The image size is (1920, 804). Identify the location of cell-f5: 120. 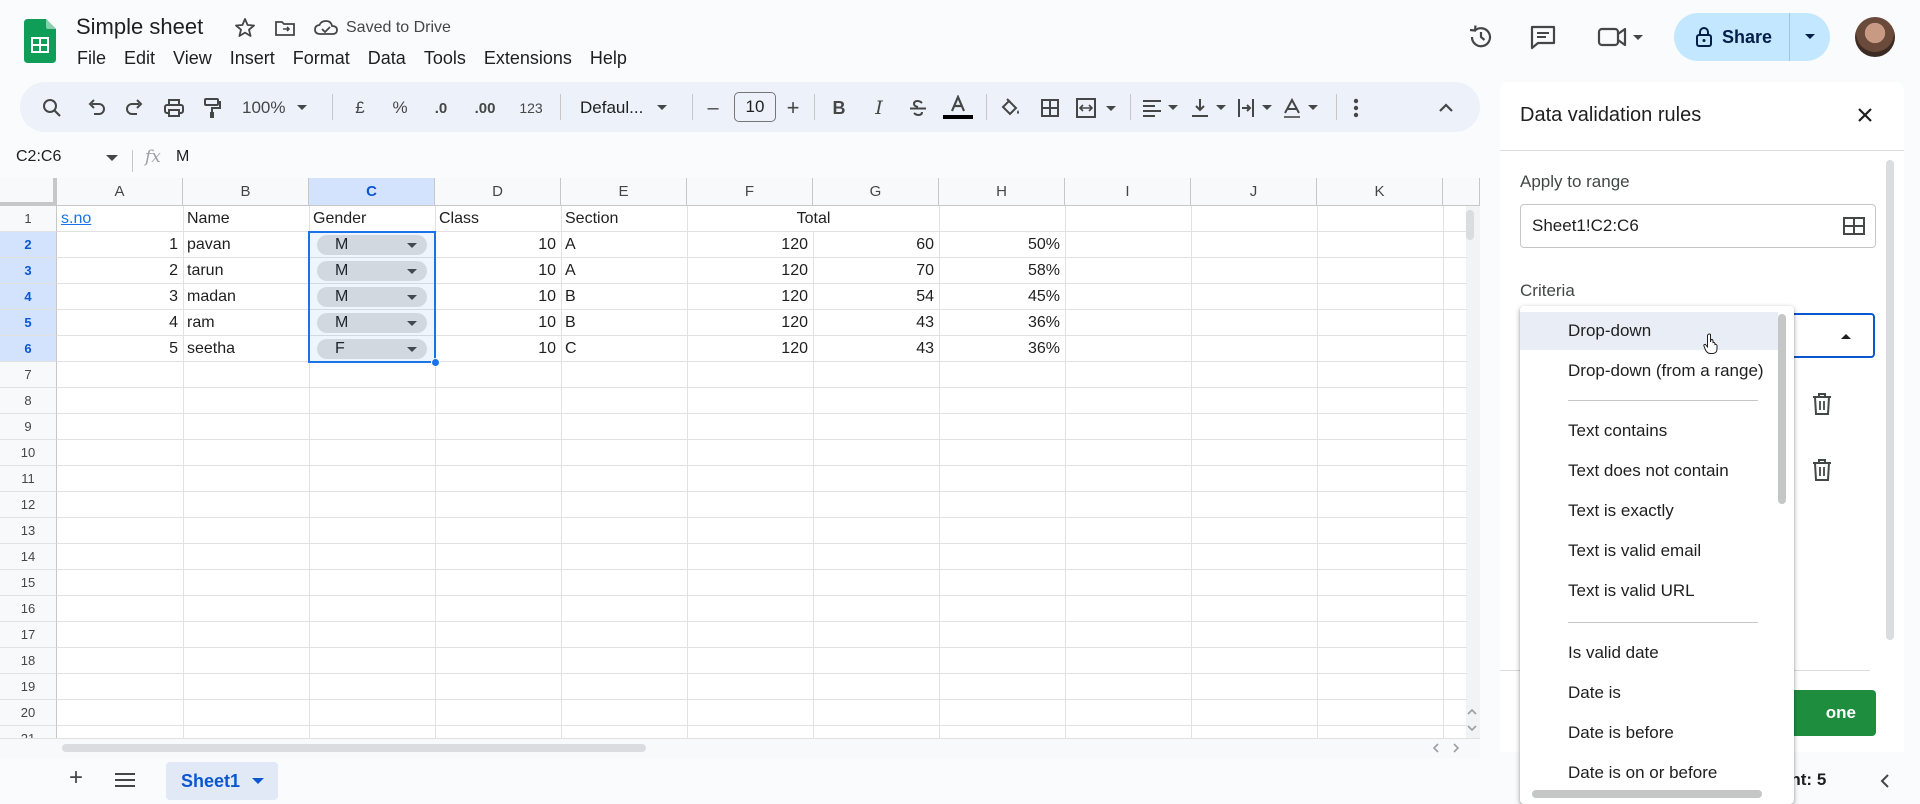
(750, 323).